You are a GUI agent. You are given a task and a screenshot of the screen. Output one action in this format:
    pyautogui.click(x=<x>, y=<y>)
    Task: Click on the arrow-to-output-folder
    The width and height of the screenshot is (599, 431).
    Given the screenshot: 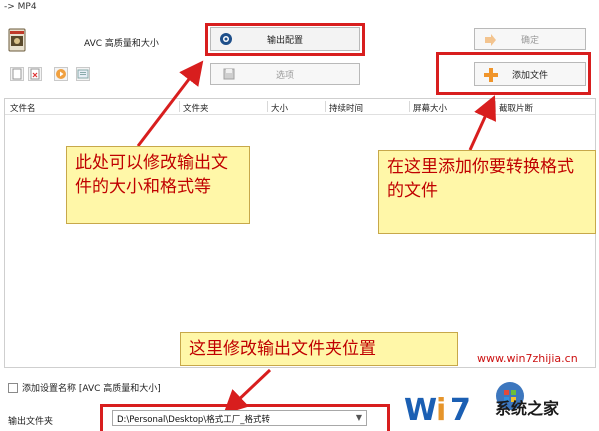 What is the action you would take?
    pyautogui.click(x=247, y=391)
    